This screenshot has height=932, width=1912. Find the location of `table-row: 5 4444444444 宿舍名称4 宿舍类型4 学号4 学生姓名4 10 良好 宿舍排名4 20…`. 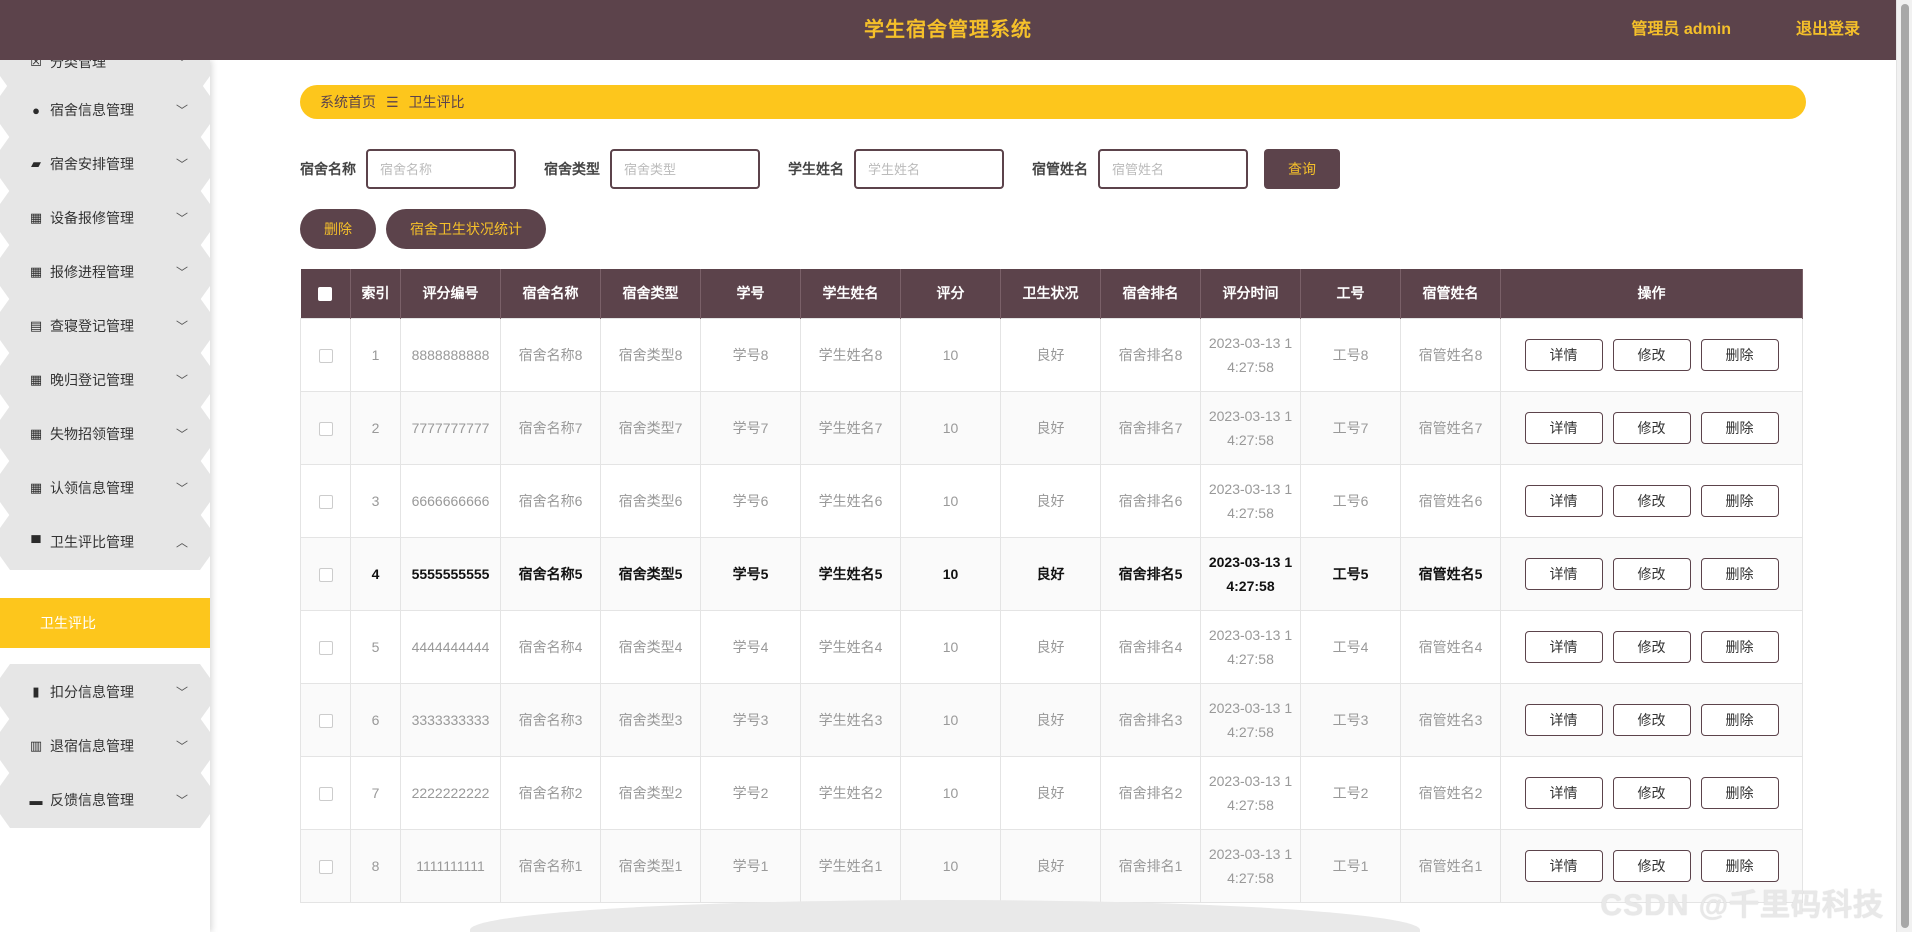

table-row: 5 4444444444 宿舍名称4 宿舍类型4 学号4 学生姓名4 10 良好 宿舍排名4 20… is located at coordinates (1051, 646).